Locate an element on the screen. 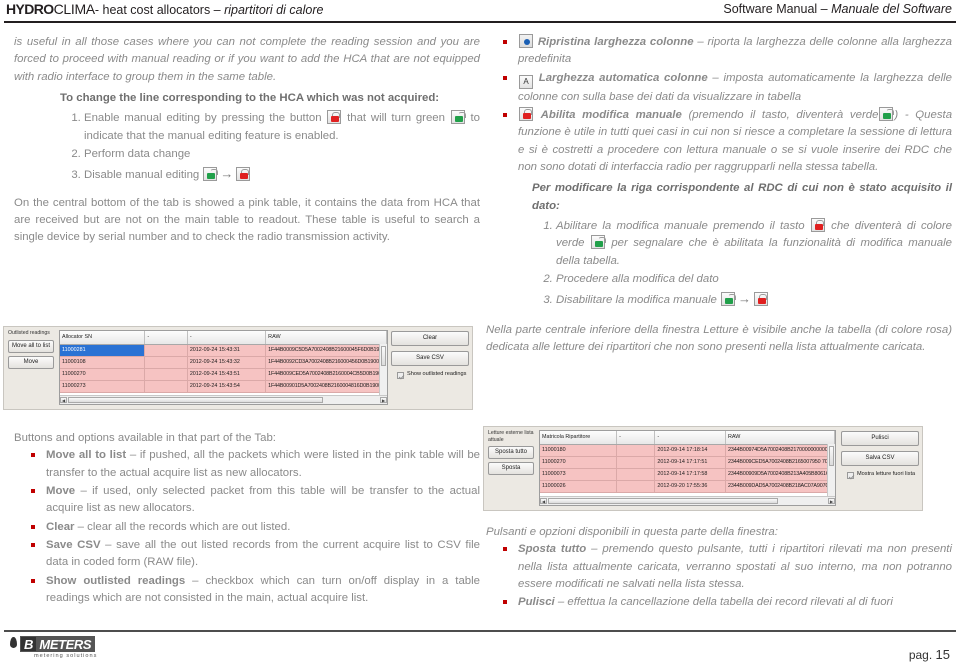 The width and height of the screenshot is (960, 666). shot-it-cell-datetime: 2012-09-14 17:18:14 is located at coordinates (690, 450).